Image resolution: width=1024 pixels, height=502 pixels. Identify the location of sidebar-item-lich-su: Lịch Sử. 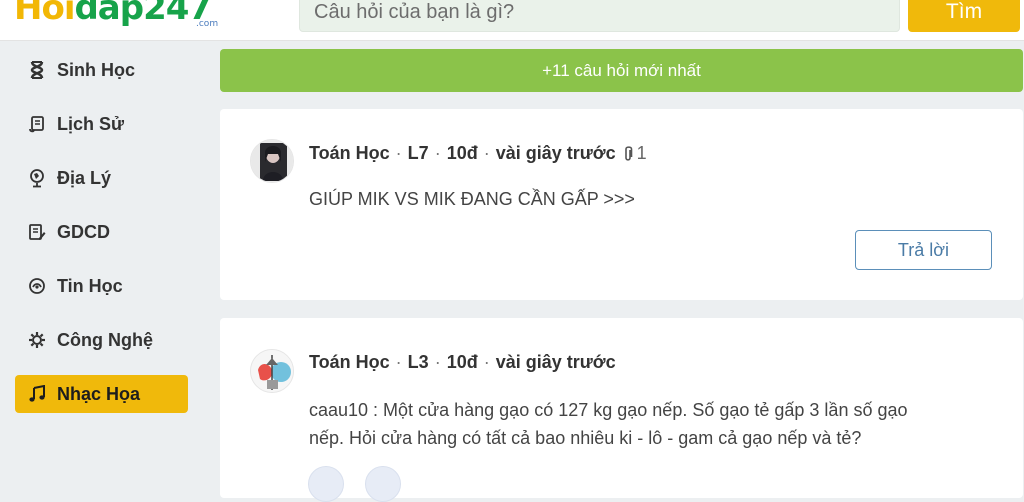
(101, 124).